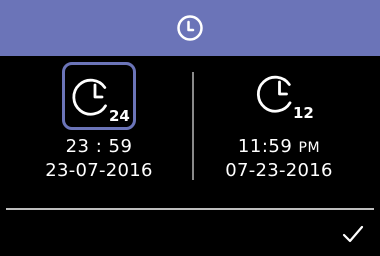 This screenshot has height=256, width=380. I want to click on time-12h-value: 11:59, so click(265, 146).